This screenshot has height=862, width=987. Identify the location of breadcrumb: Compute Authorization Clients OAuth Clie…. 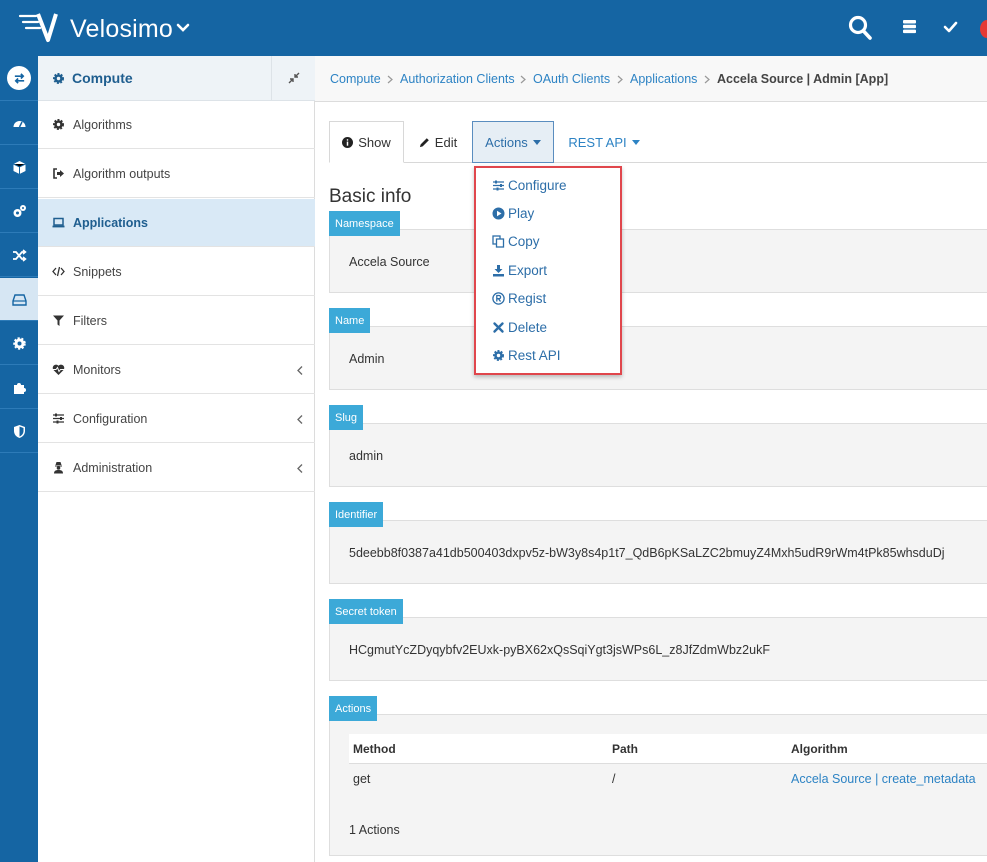
(651, 79).